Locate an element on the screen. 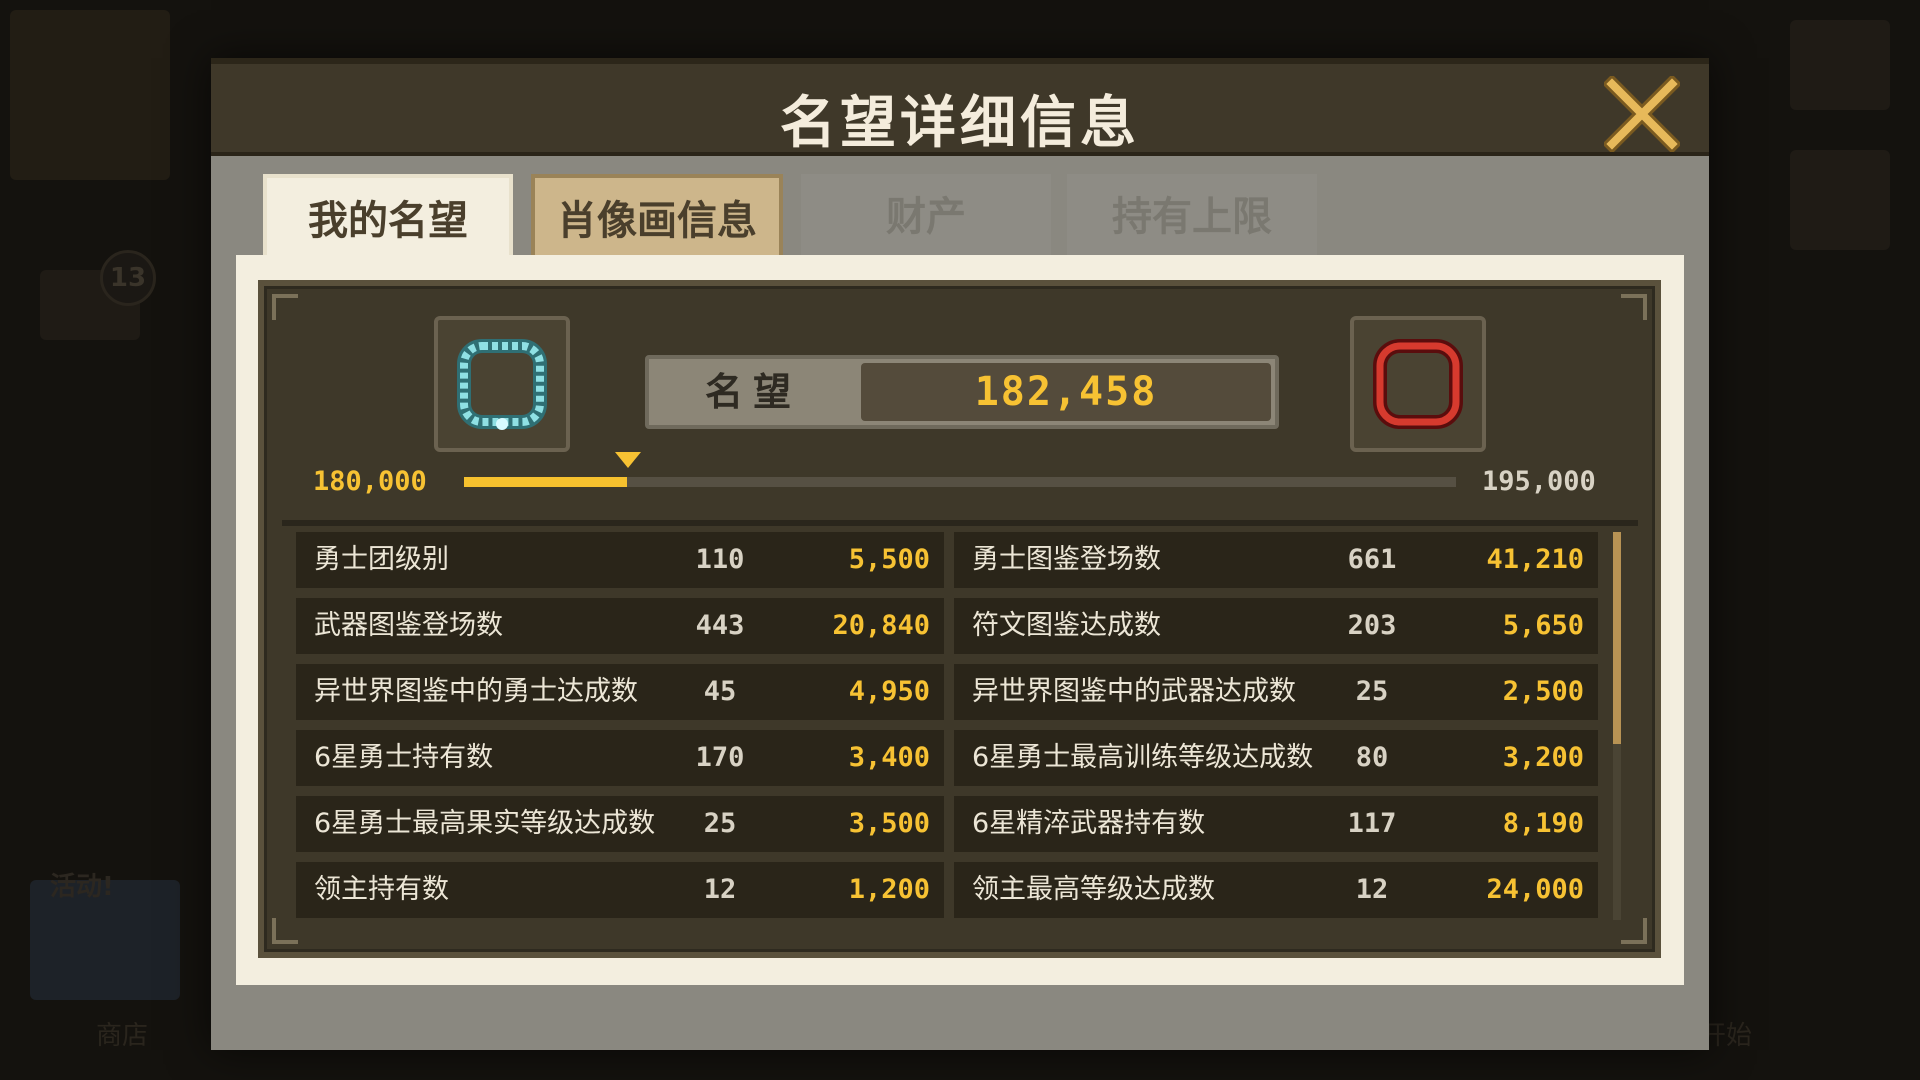 The height and width of the screenshot is (1080, 1920). fame-label: 名望 is located at coordinates (752, 392).